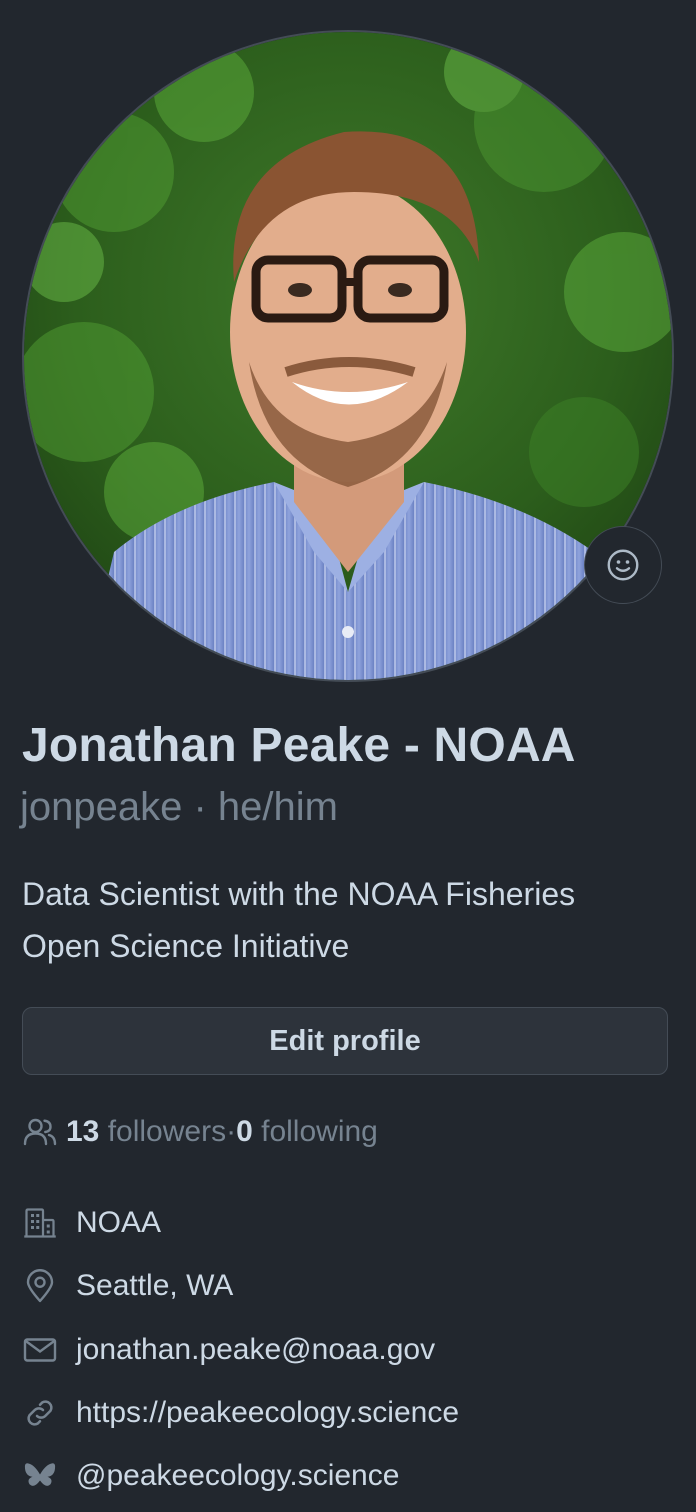  I want to click on organization-icon, so click(40, 1223).